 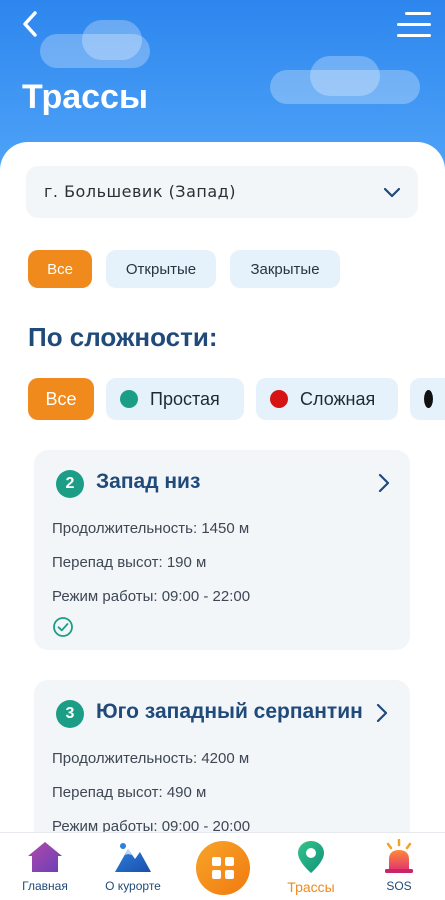 I want to click on filter-closed: Закрытые, so click(x=285, y=269).